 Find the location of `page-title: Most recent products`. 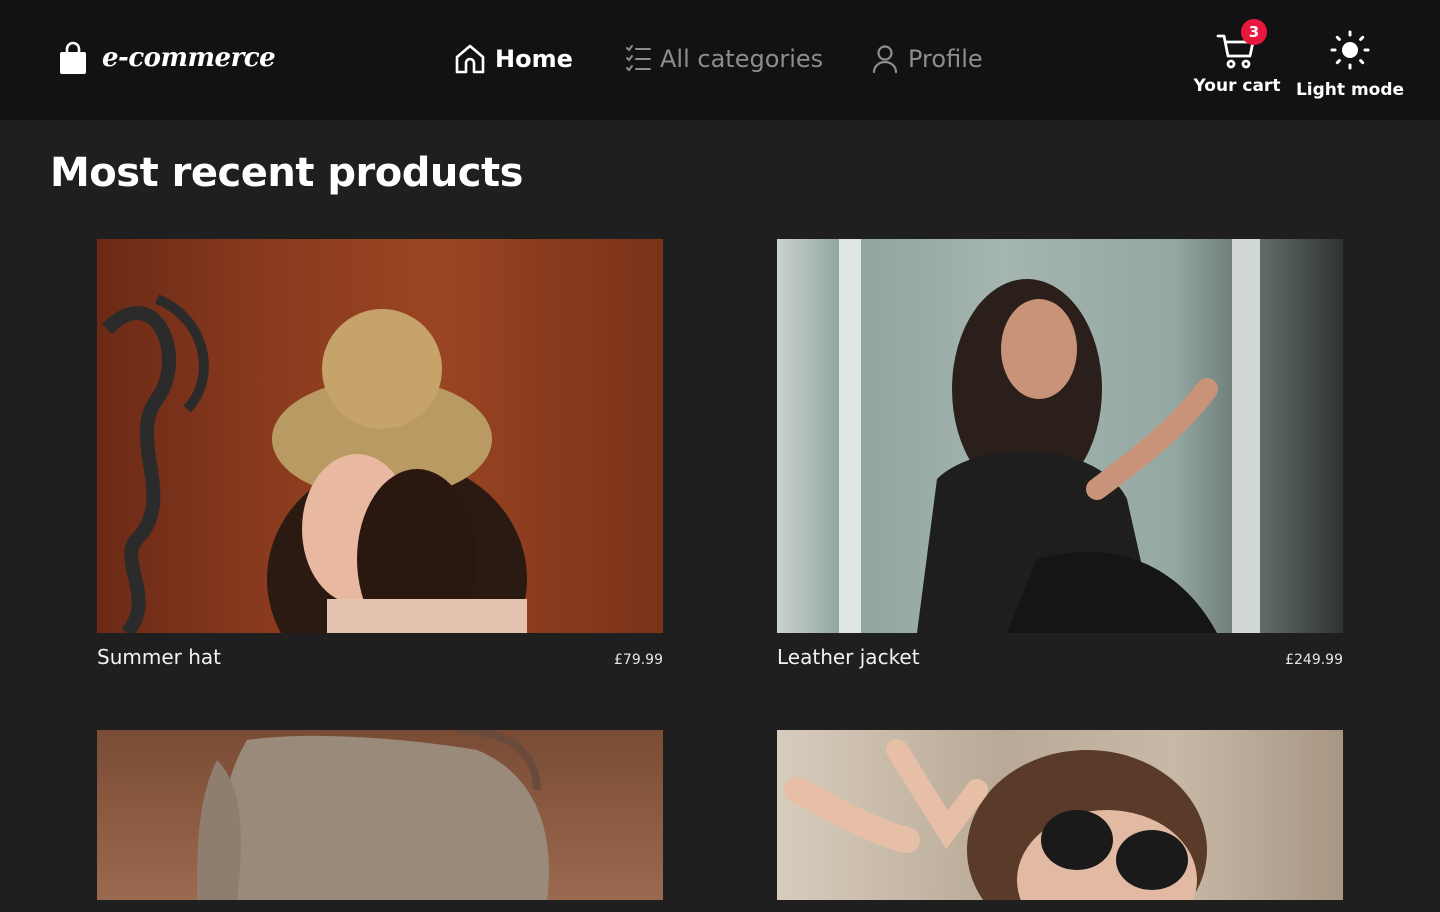

page-title: Most recent products is located at coordinates (286, 173).